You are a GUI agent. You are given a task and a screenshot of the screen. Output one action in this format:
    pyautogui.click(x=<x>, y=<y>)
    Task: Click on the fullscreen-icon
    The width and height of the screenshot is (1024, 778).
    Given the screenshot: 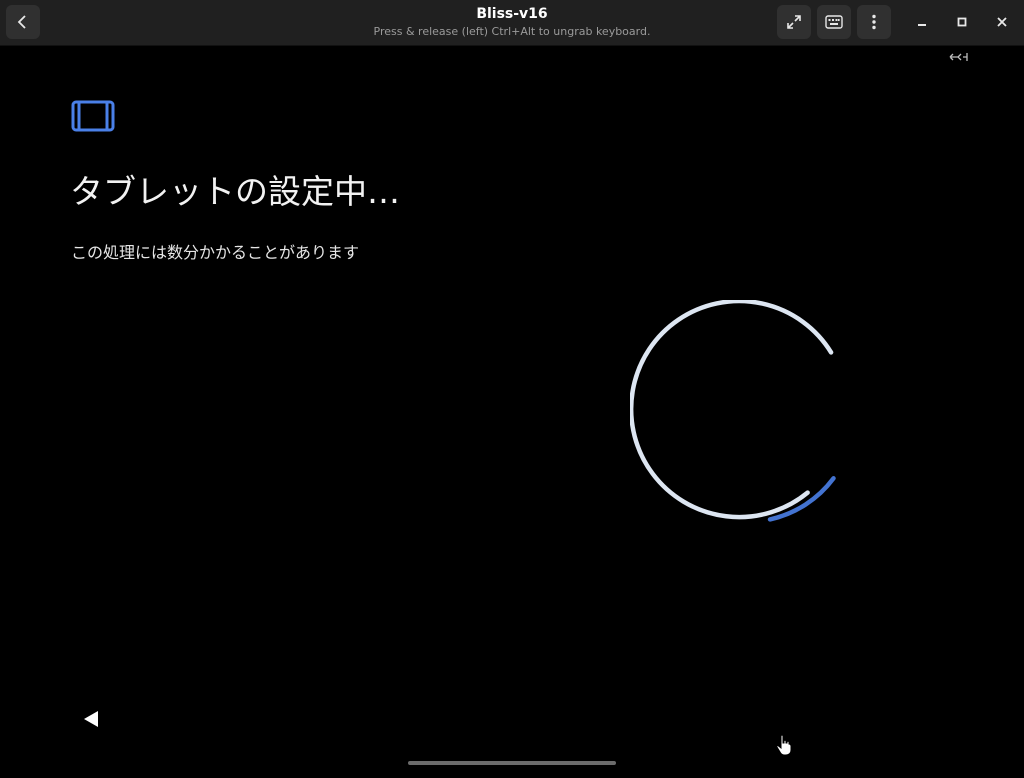 What is the action you would take?
    pyautogui.click(x=794, y=22)
    